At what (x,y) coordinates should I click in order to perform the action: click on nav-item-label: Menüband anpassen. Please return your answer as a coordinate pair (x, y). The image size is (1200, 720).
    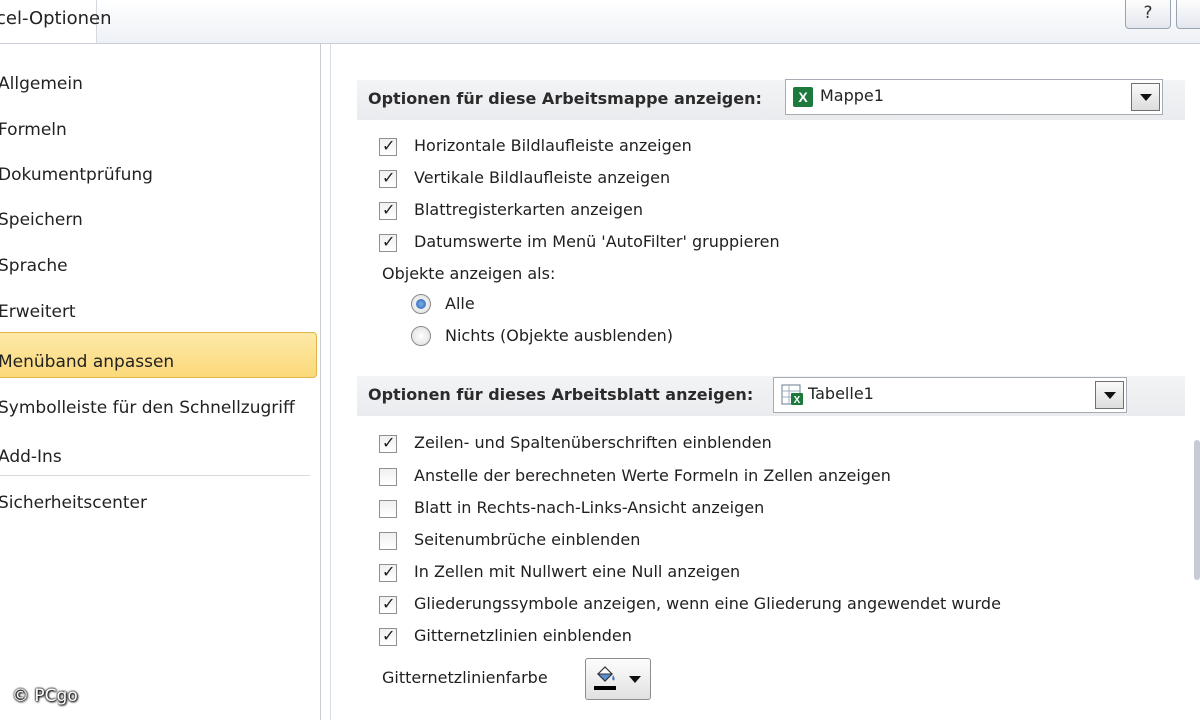
    Looking at the image, I should click on (87, 362).